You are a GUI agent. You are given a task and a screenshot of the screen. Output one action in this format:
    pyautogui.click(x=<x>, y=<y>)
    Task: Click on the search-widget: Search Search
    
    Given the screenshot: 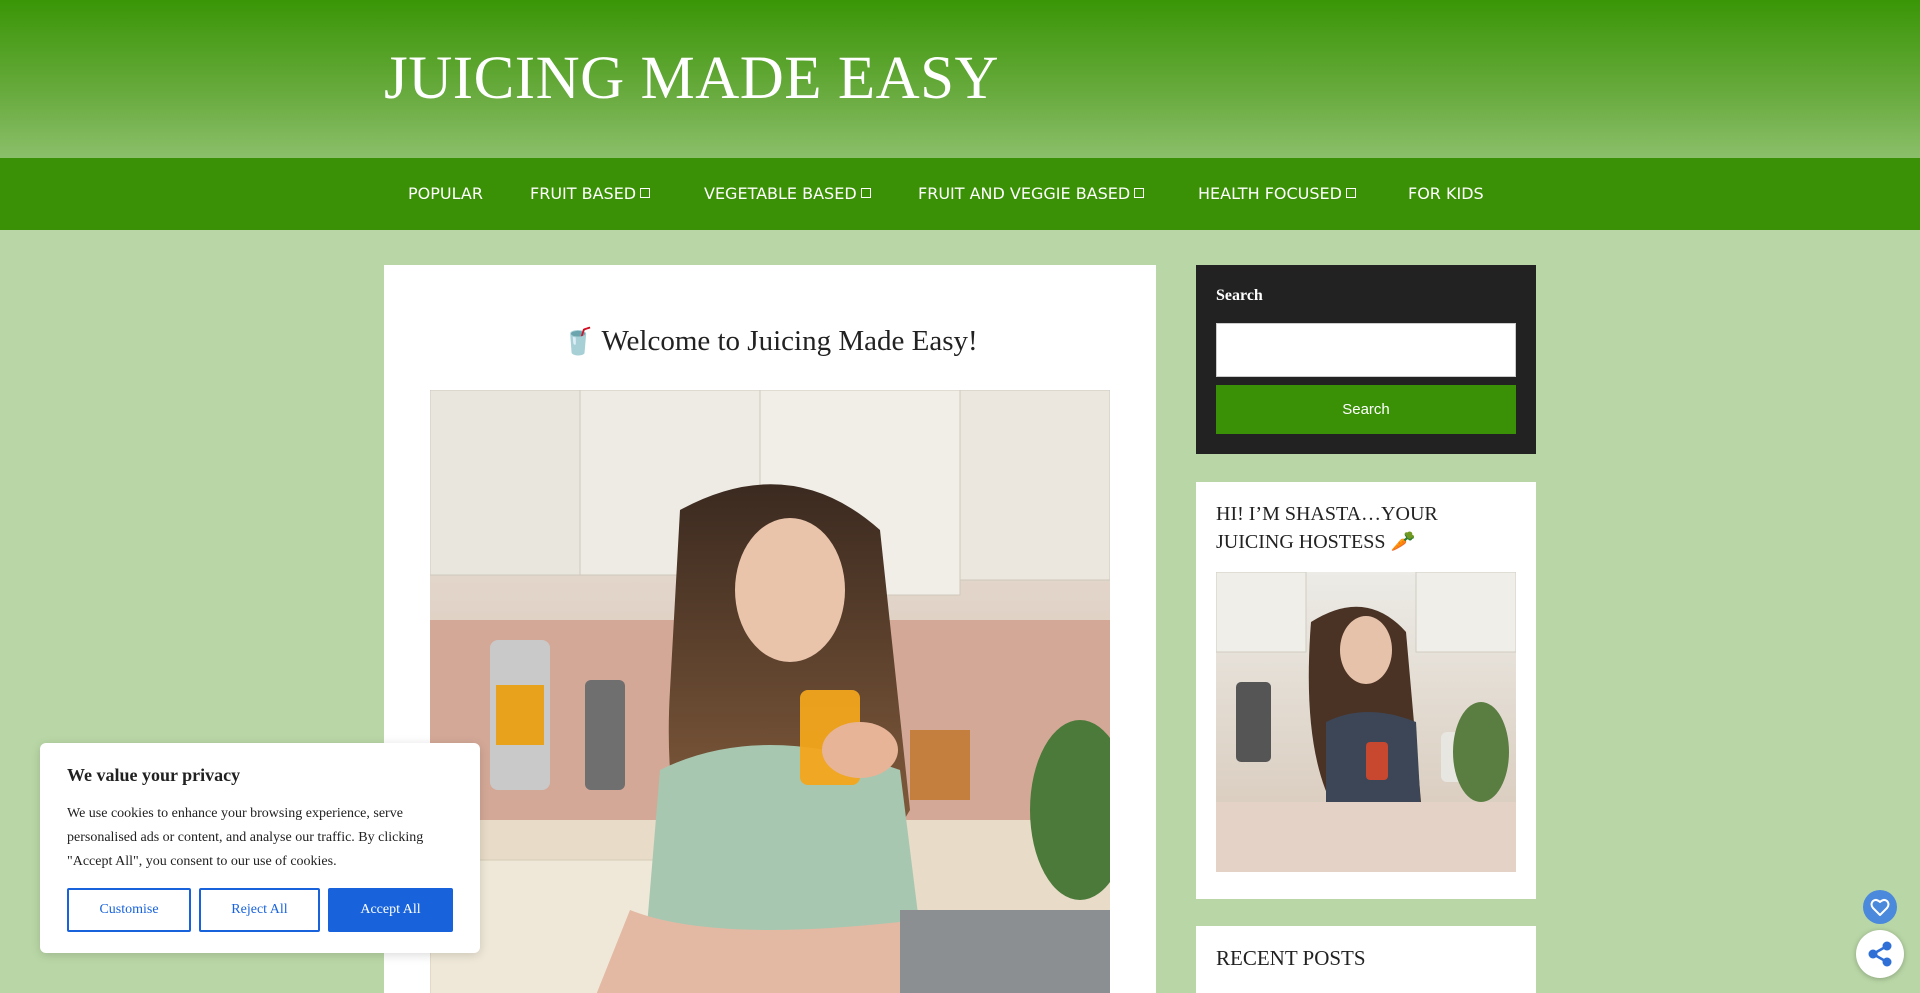 What is the action you would take?
    pyautogui.click(x=1366, y=359)
    